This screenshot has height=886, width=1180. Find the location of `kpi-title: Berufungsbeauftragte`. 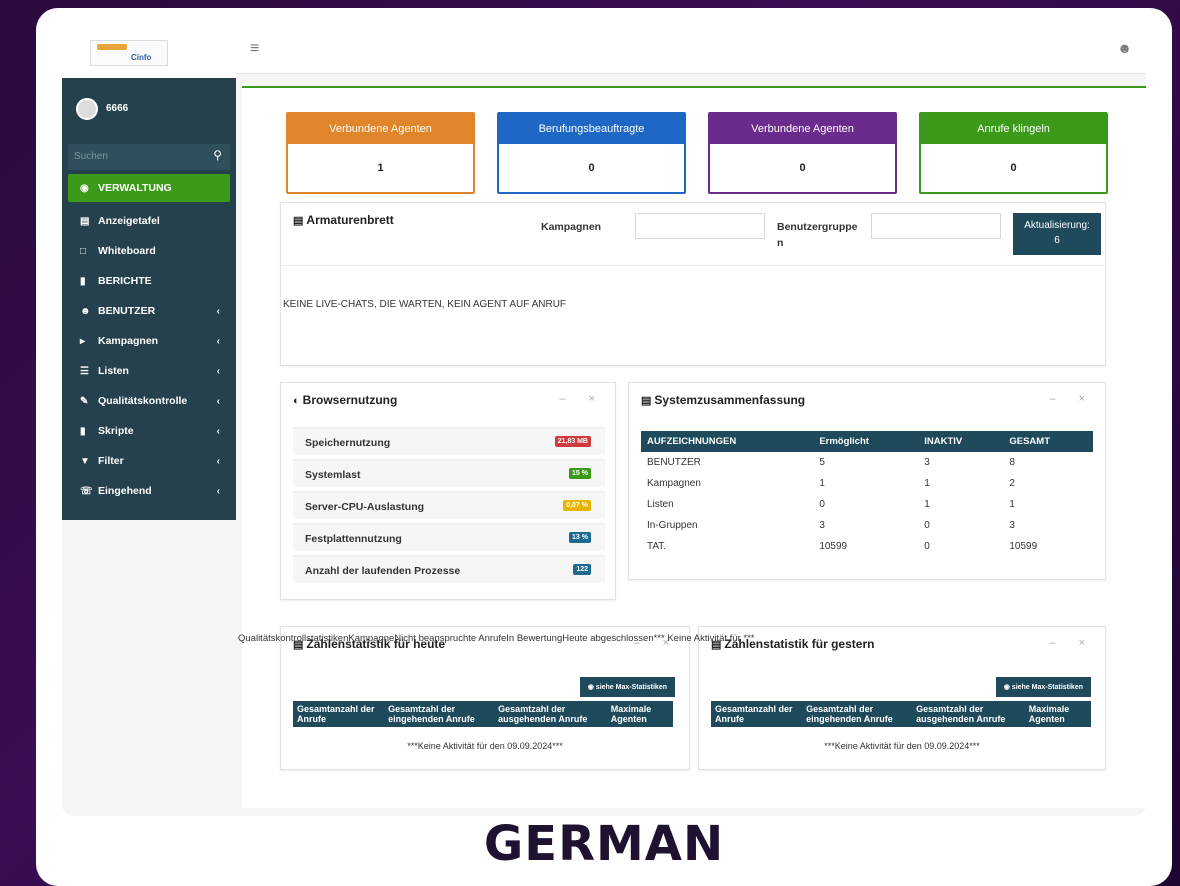

kpi-title: Berufungsbeauftragte is located at coordinates (591, 129).